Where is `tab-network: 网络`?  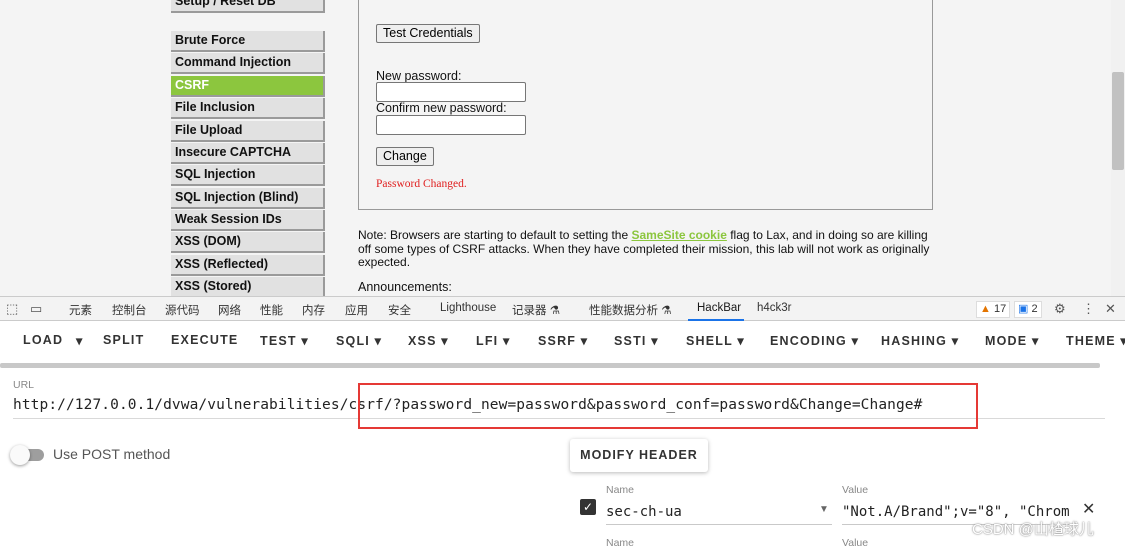 tab-network: 网络 is located at coordinates (229, 310).